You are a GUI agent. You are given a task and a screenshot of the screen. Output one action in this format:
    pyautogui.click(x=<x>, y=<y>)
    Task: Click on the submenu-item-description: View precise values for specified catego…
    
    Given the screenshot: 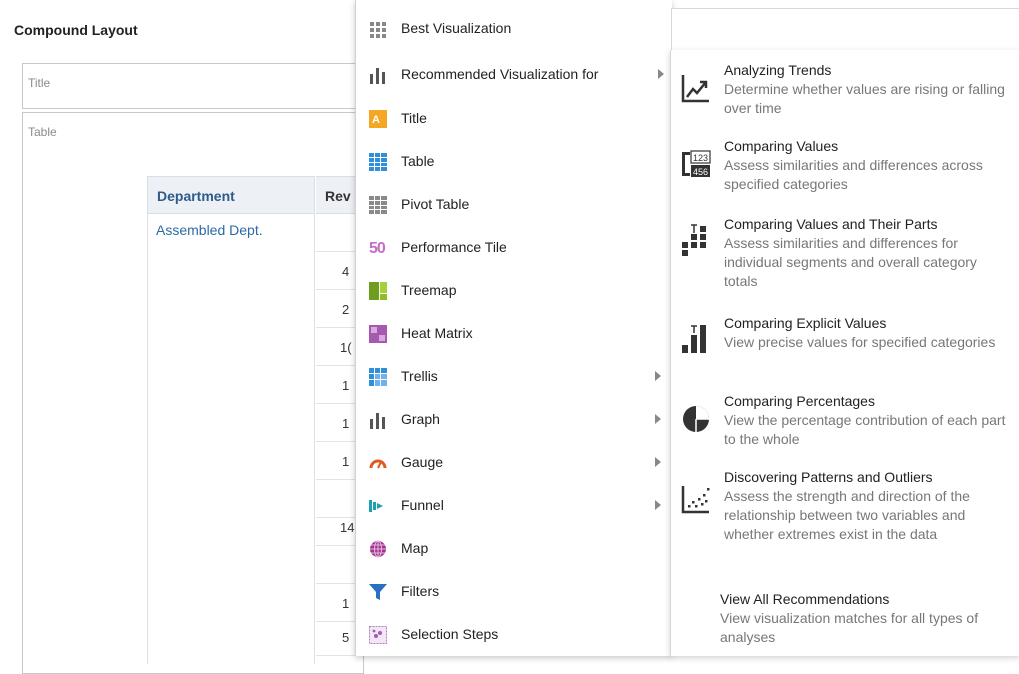 What is the action you would take?
    pyautogui.click(x=860, y=342)
    